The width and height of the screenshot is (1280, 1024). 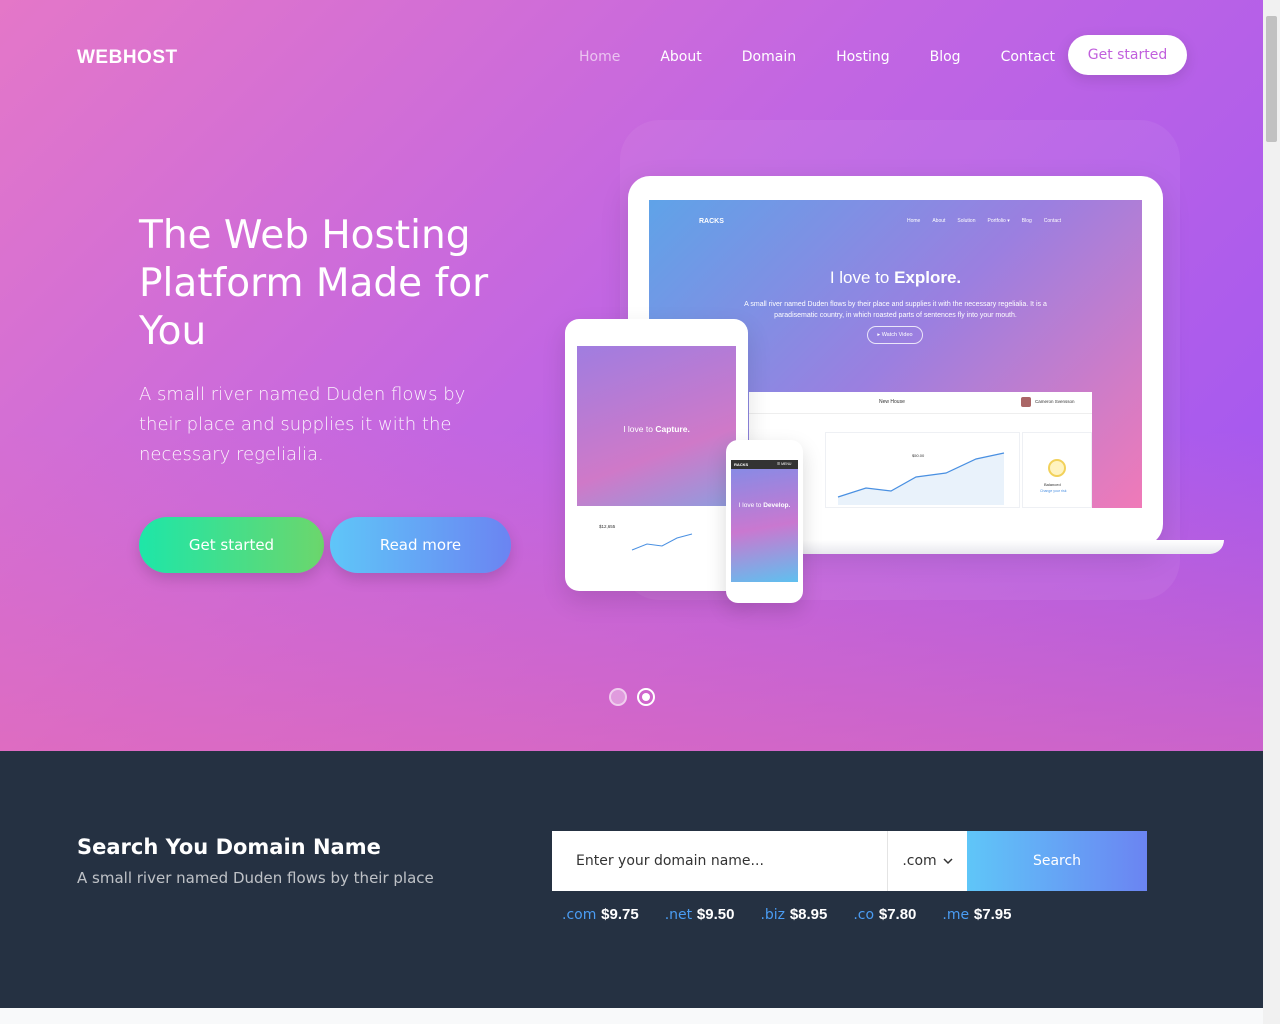 What do you see at coordinates (631, 1016) in the screenshot?
I see `page-bottom` at bounding box center [631, 1016].